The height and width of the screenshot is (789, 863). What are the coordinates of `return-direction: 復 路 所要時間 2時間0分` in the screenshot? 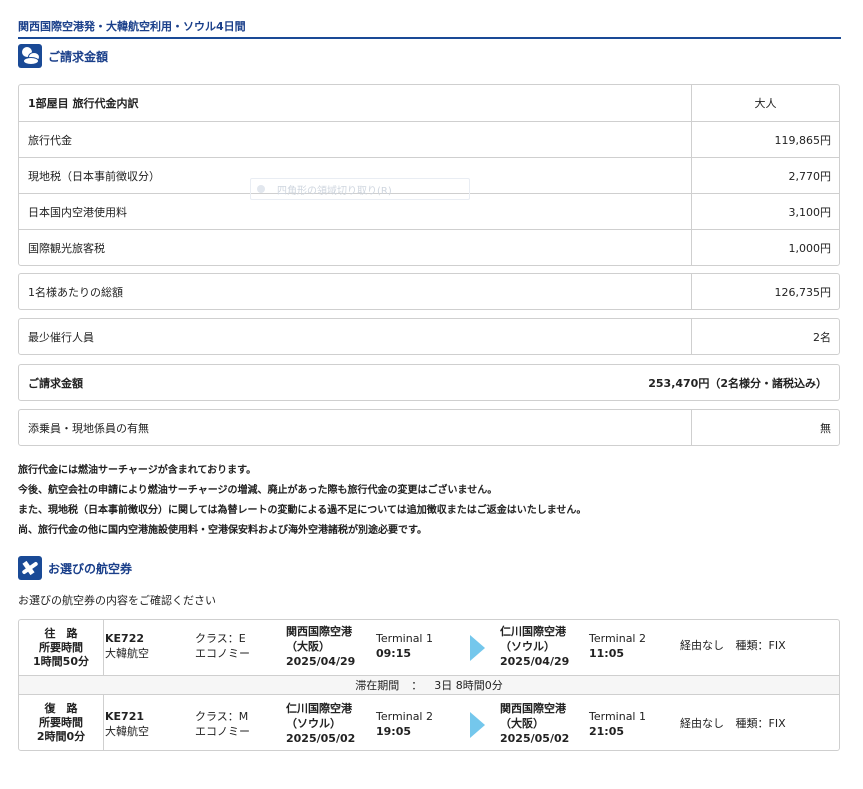 It's located at (61, 723).